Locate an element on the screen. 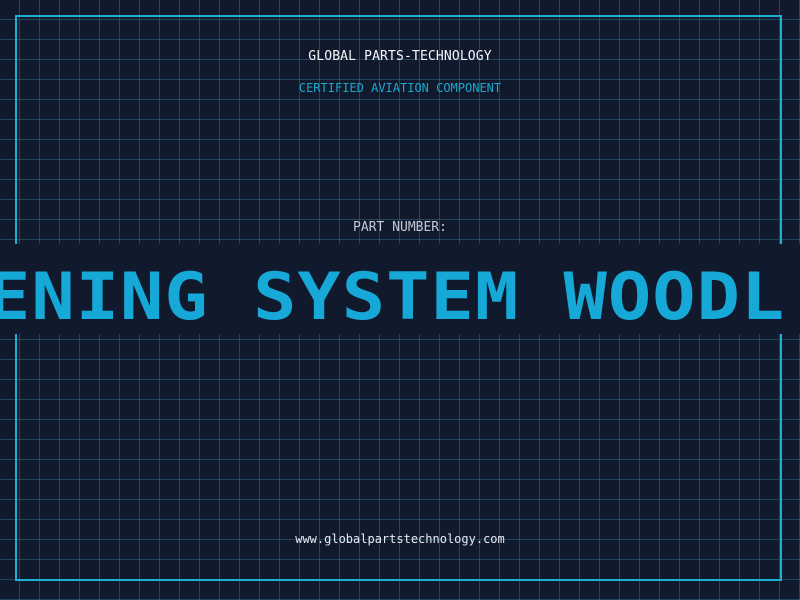 Image resolution: width=800 pixels, height=600 pixels. website-url: www.globalpartstechnology.com is located at coordinates (400, 539).